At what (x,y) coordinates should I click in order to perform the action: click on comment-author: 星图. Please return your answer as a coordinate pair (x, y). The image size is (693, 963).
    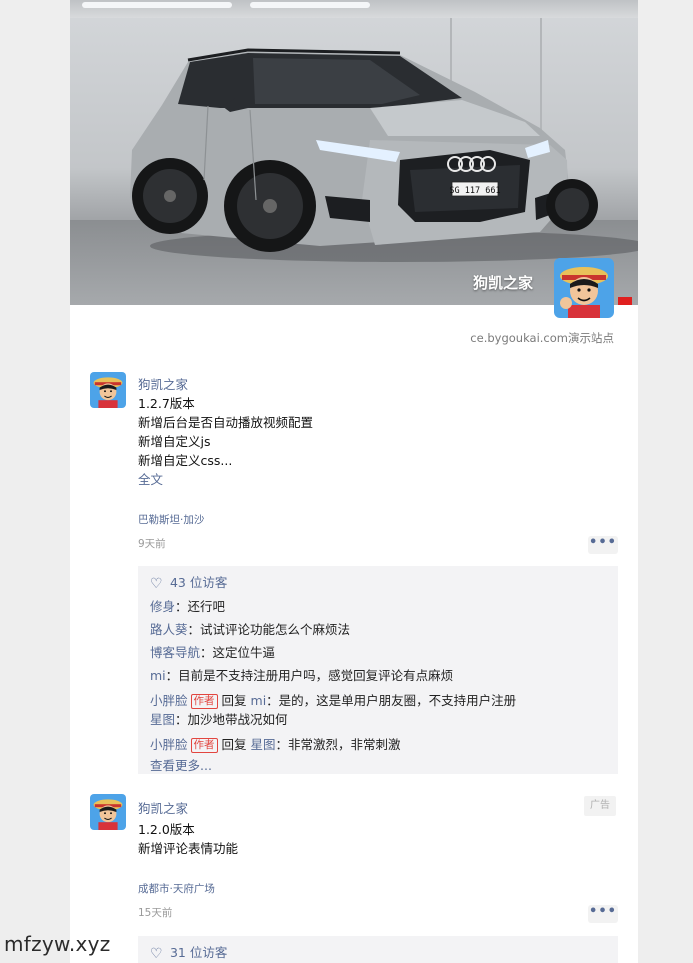
    Looking at the image, I should click on (162, 719).